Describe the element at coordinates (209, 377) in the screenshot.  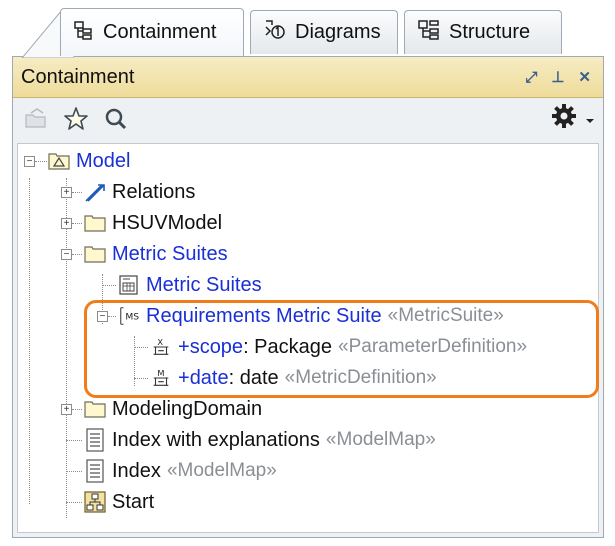
I see `attribute-name: date` at that location.